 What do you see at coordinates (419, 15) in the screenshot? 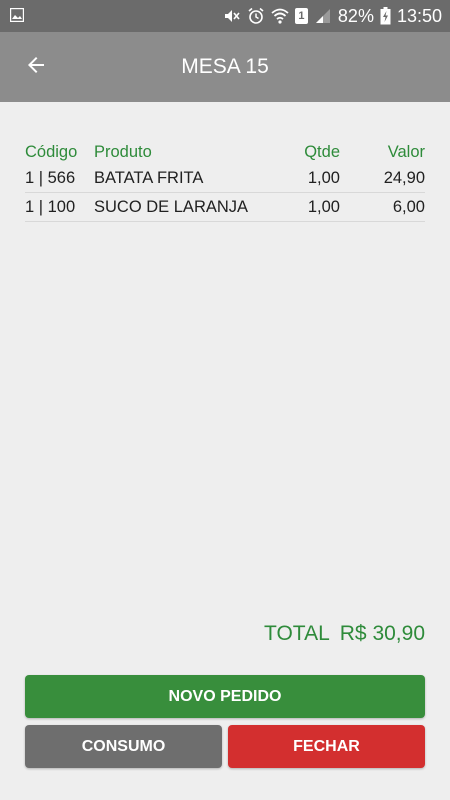
I see `status-time: 13:50` at bounding box center [419, 15].